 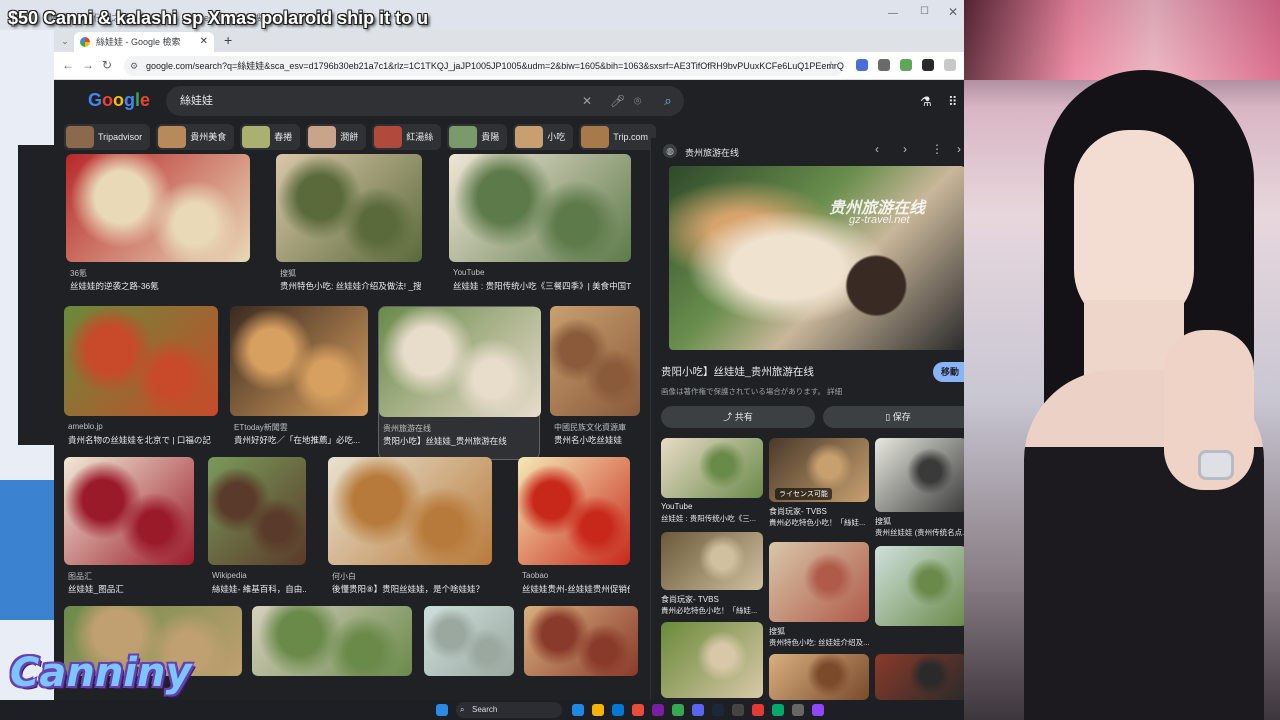 I want to click on next-icon: ›, so click(x=905, y=149).